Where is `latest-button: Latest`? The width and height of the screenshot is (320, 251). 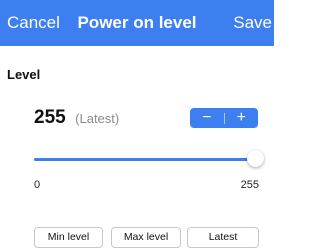
latest-button: Latest is located at coordinates (223, 237).